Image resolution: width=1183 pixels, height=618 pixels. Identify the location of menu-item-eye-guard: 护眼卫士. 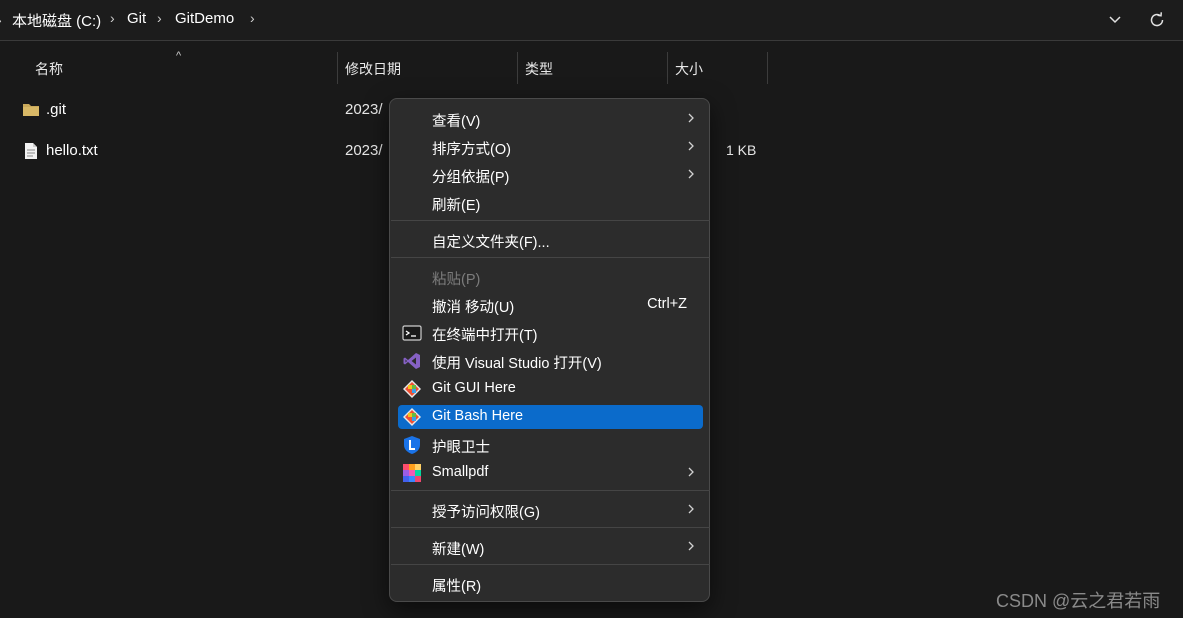
(550, 445).